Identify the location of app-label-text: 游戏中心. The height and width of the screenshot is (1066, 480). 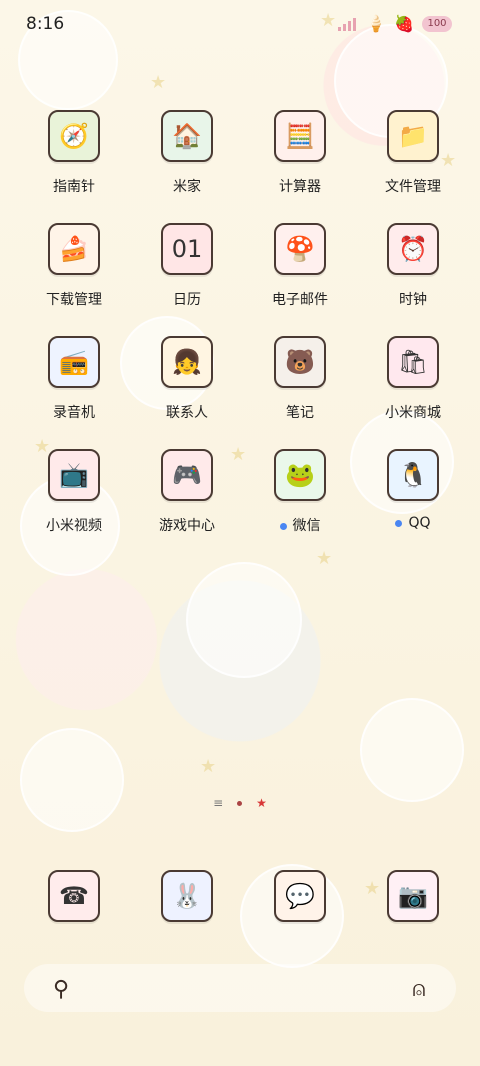
(187, 526).